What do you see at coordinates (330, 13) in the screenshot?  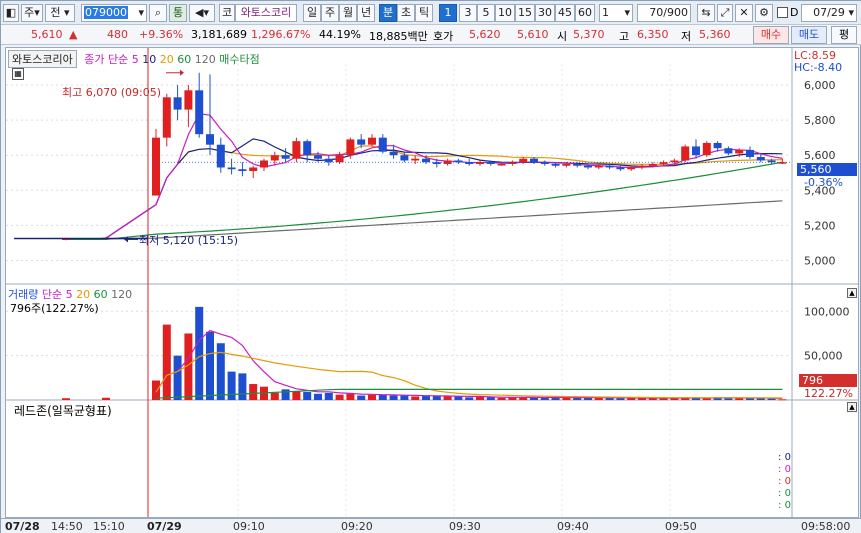 I see `period-week: 주` at bounding box center [330, 13].